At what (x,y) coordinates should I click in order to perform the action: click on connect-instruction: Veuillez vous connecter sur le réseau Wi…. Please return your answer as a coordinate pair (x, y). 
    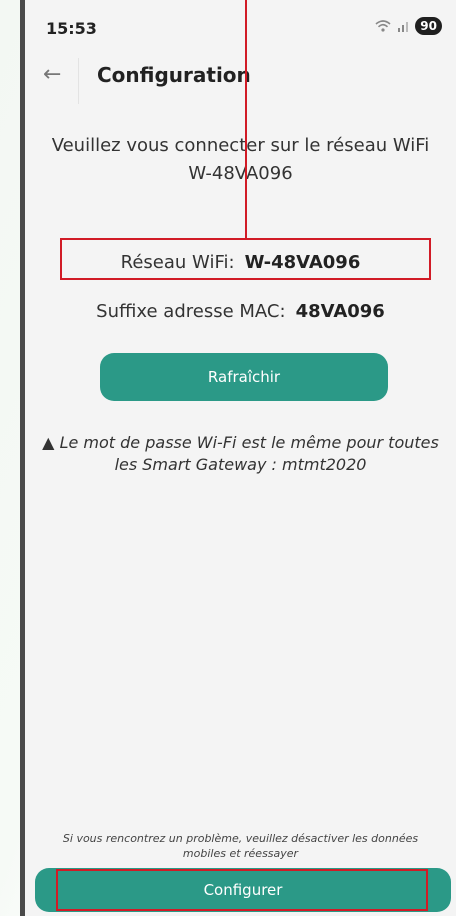
    Looking at the image, I should click on (240, 160).